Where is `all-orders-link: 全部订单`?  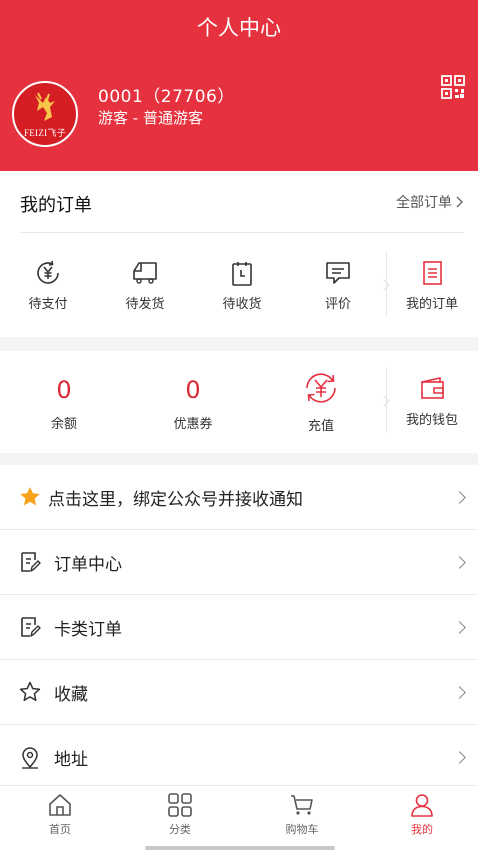 all-orders-link: 全部订单 is located at coordinates (430, 202).